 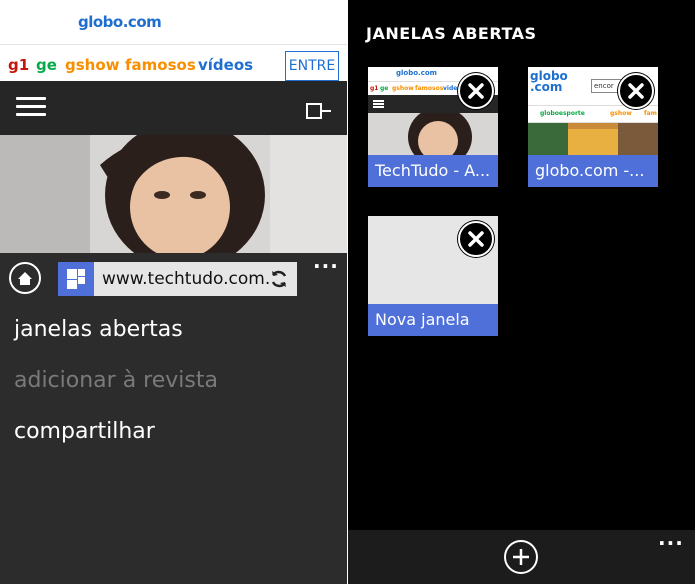 What do you see at coordinates (92, 65) in the screenshot?
I see `nav-link-gshow: gshow` at bounding box center [92, 65].